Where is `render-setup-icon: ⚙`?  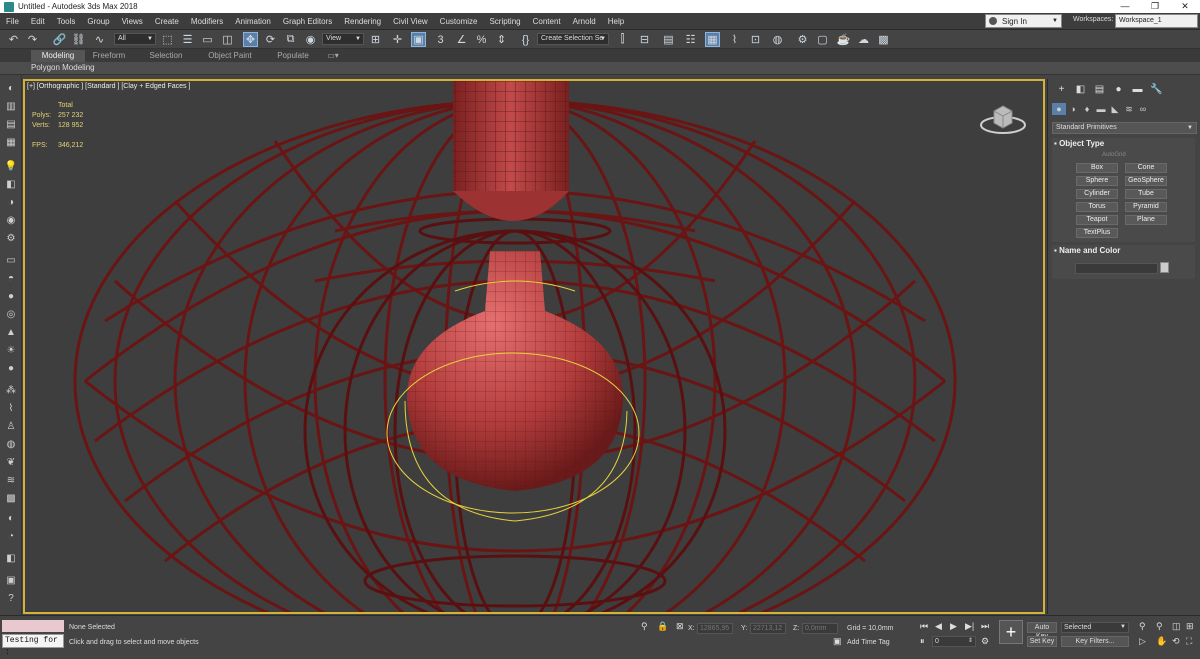 render-setup-icon: ⚙ is located at coordinates (802, 39).